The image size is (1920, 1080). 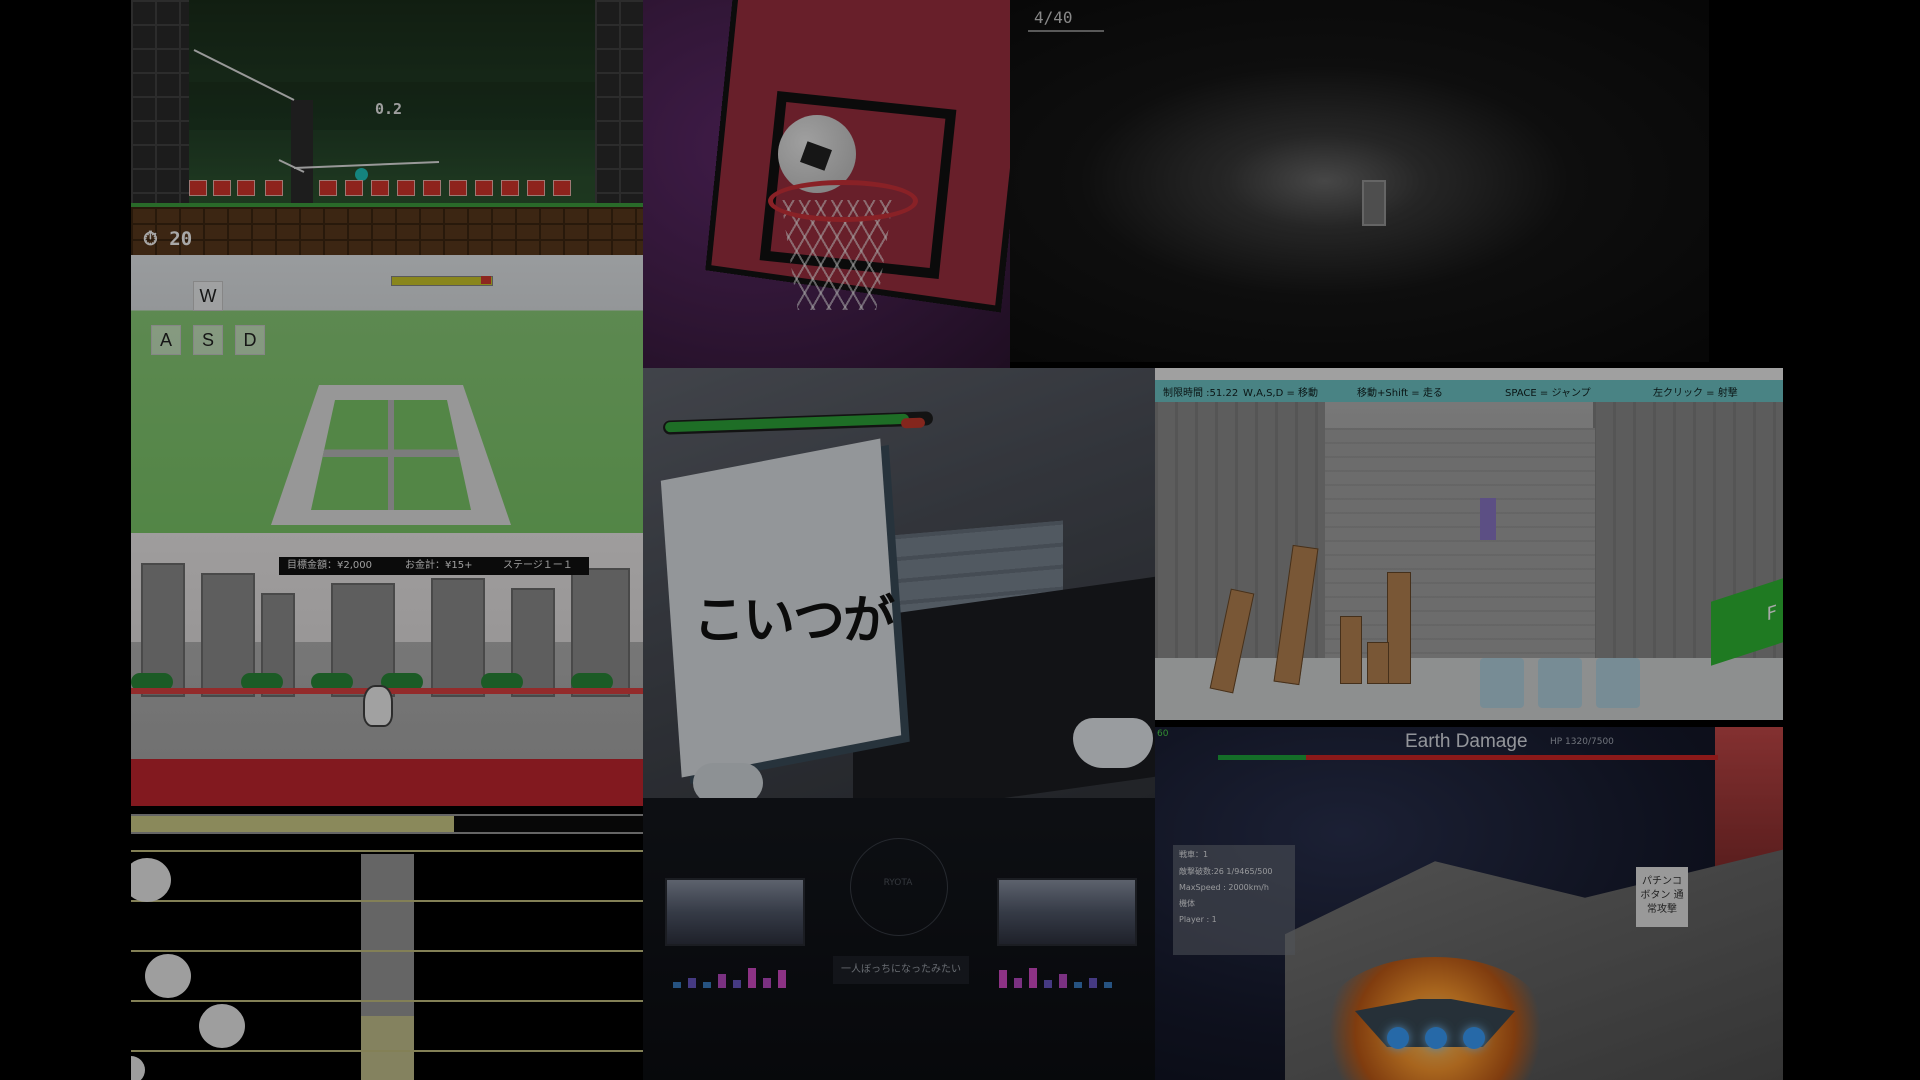 I want to click on tile-dark-room: 4/40, so click(x=1359, y=181).